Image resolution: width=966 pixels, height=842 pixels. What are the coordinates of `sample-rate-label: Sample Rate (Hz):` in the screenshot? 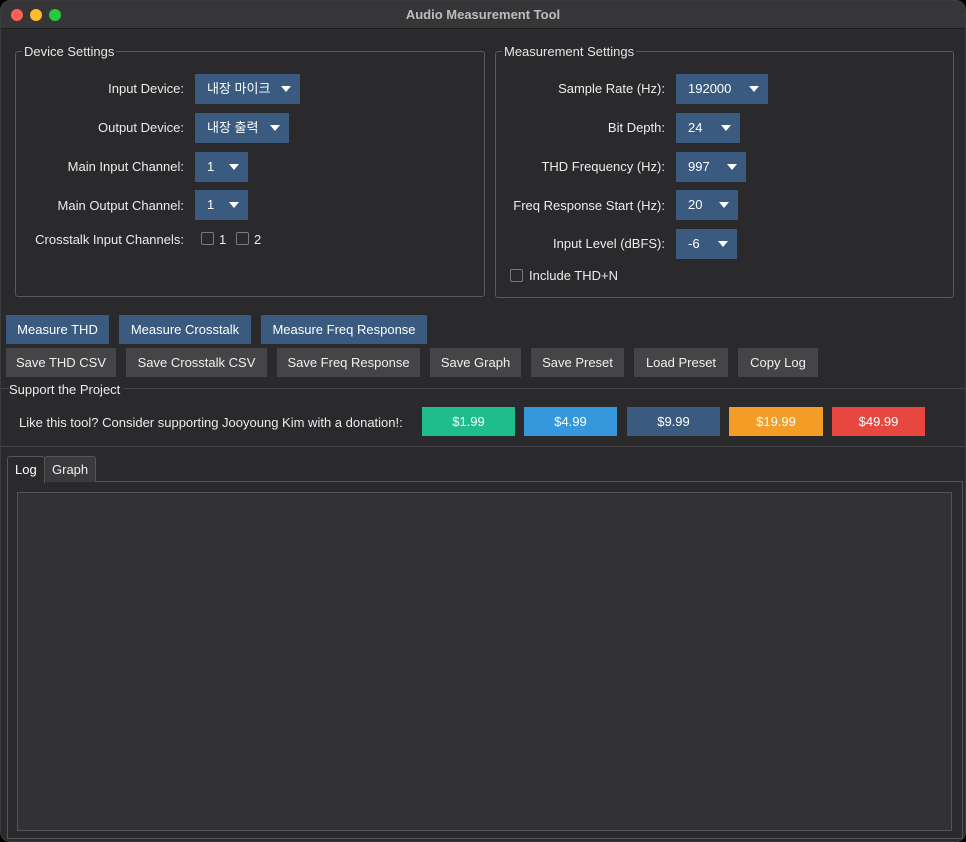 It's located at (611, 88).